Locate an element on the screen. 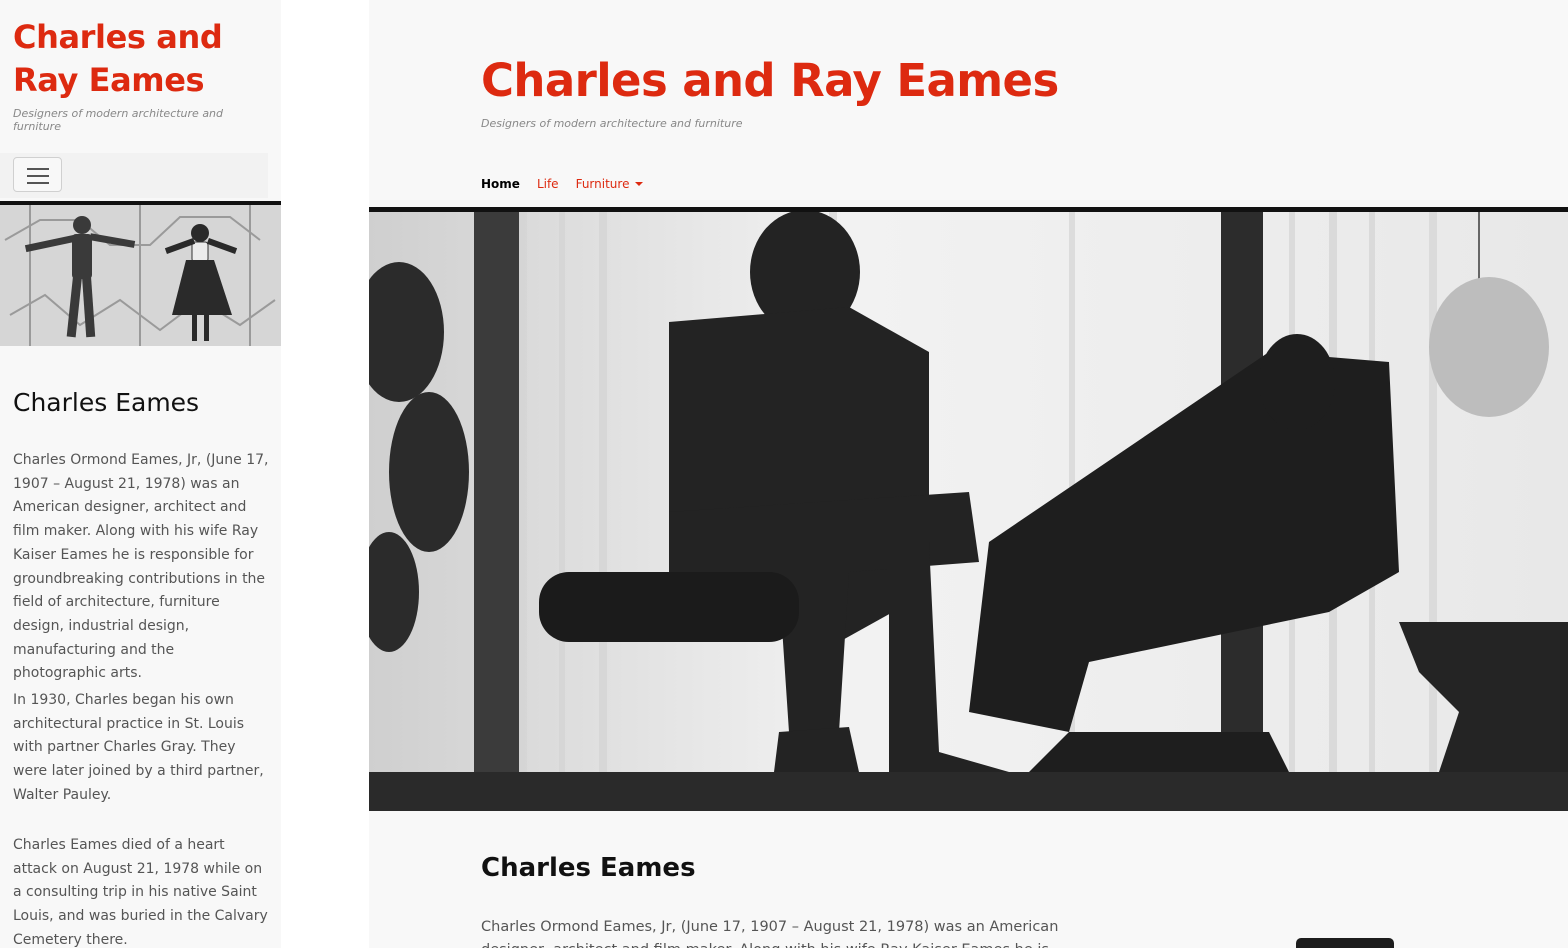 The height and width of the screenshot is (948, 1568). header-photo is located at coordinates (140, 275).